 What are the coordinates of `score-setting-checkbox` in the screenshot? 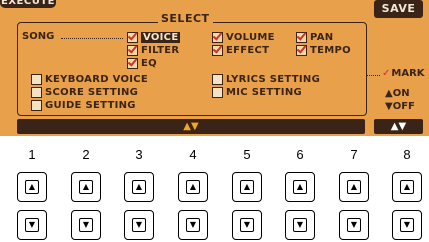 It's located at (36, 92).